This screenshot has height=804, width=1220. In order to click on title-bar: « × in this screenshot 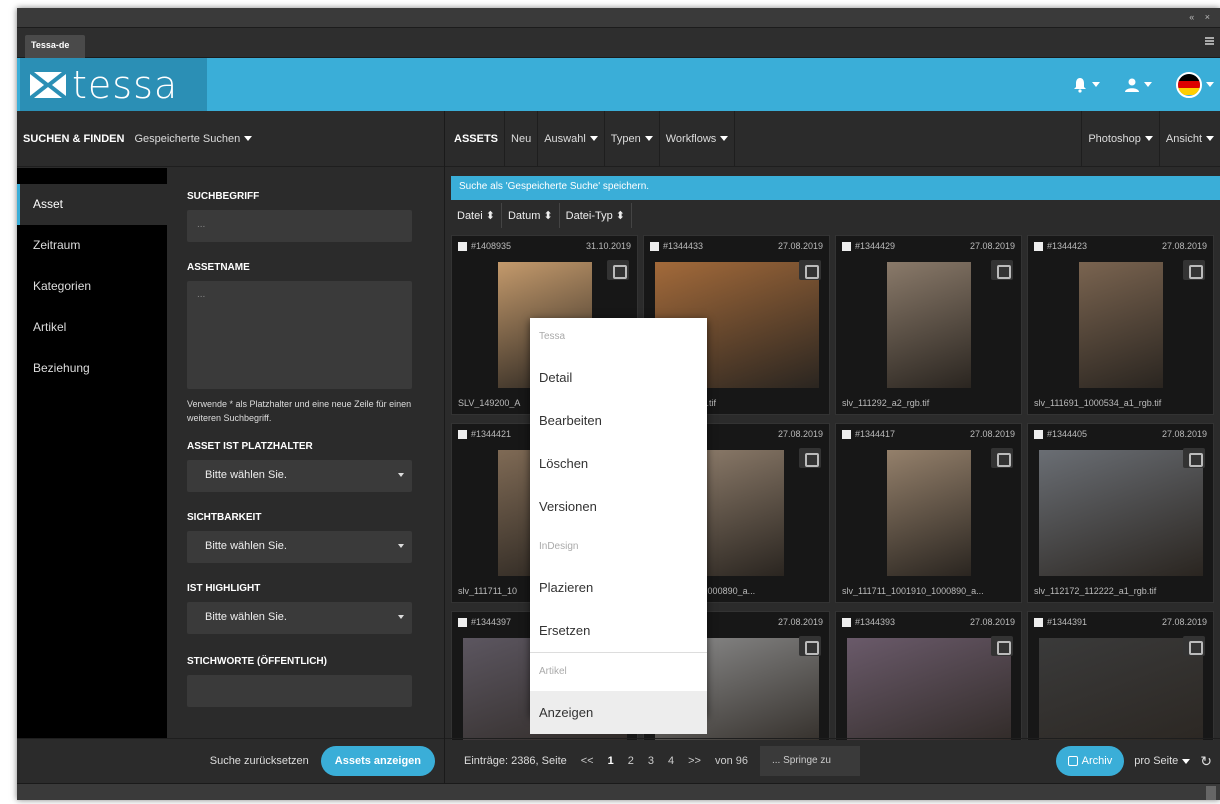, I will do `click(618, 18)`.